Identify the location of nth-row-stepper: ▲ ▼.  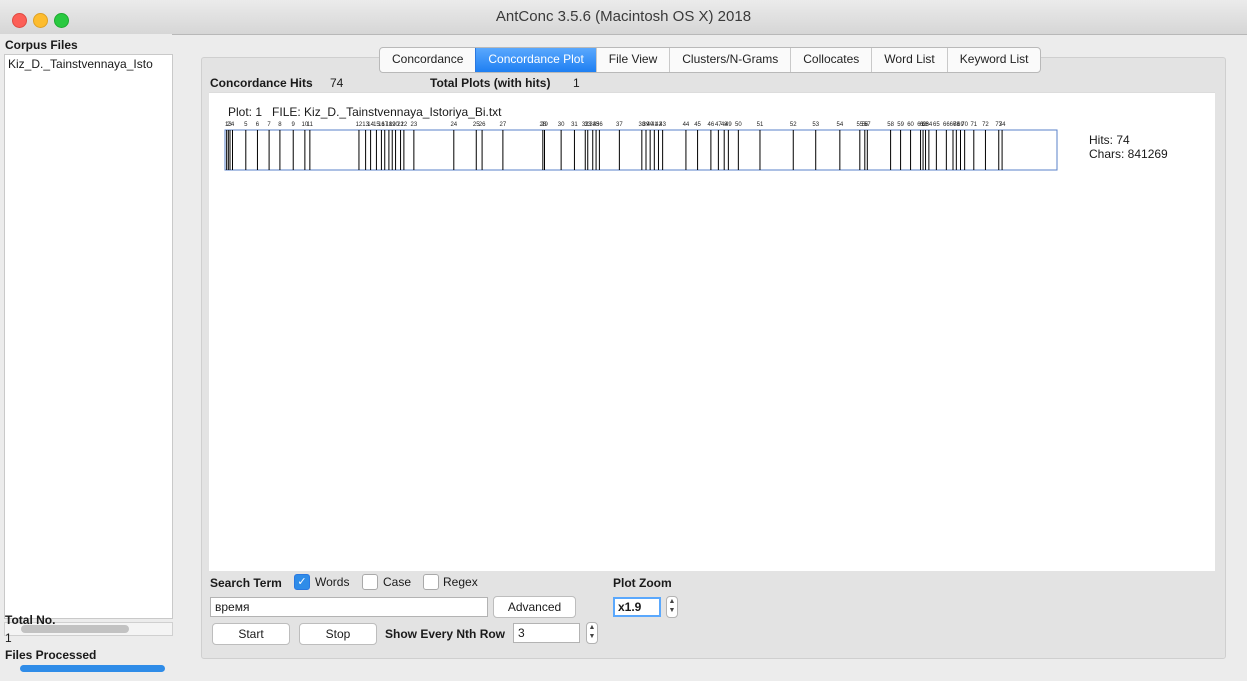
(592, 633).